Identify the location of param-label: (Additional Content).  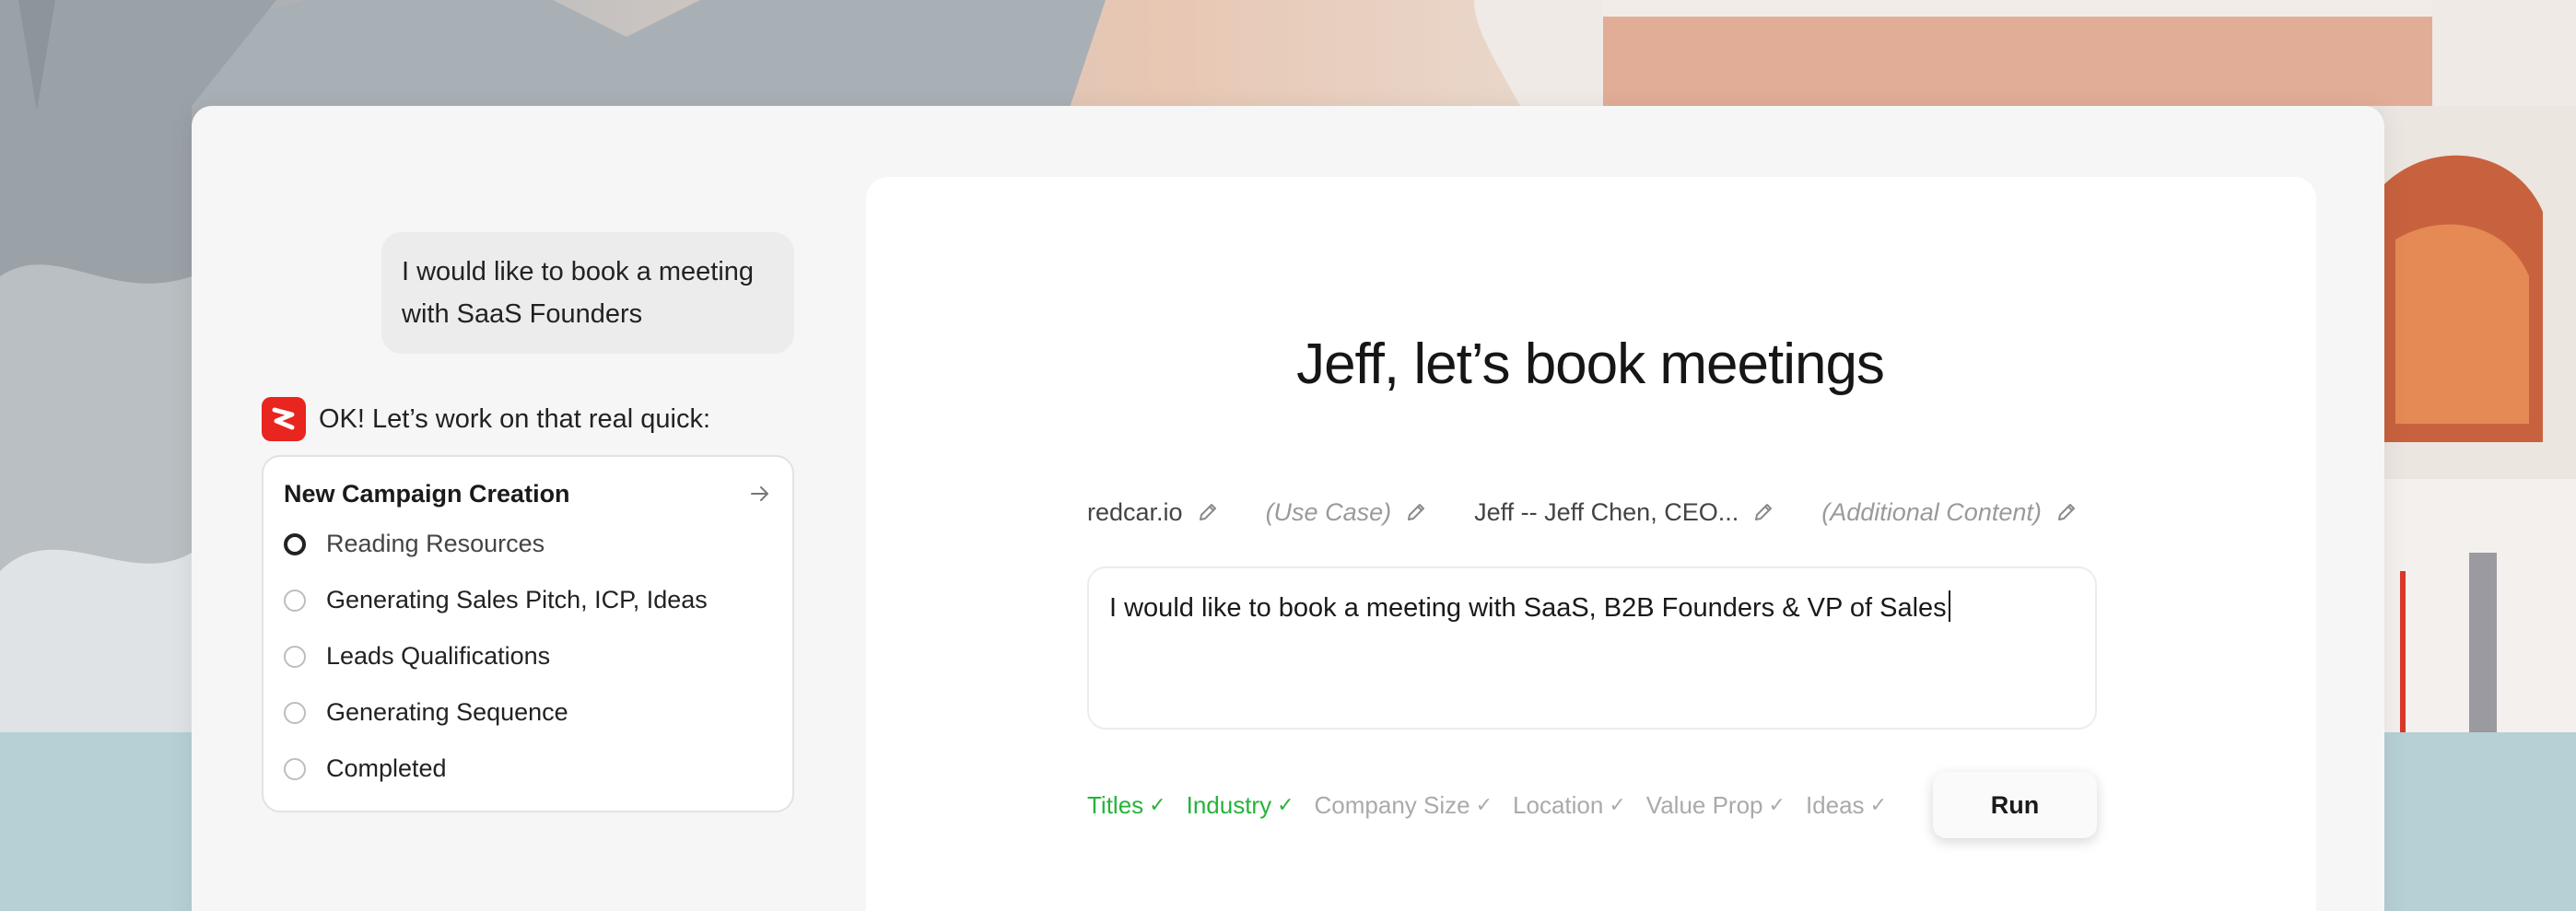
(1931, 512).